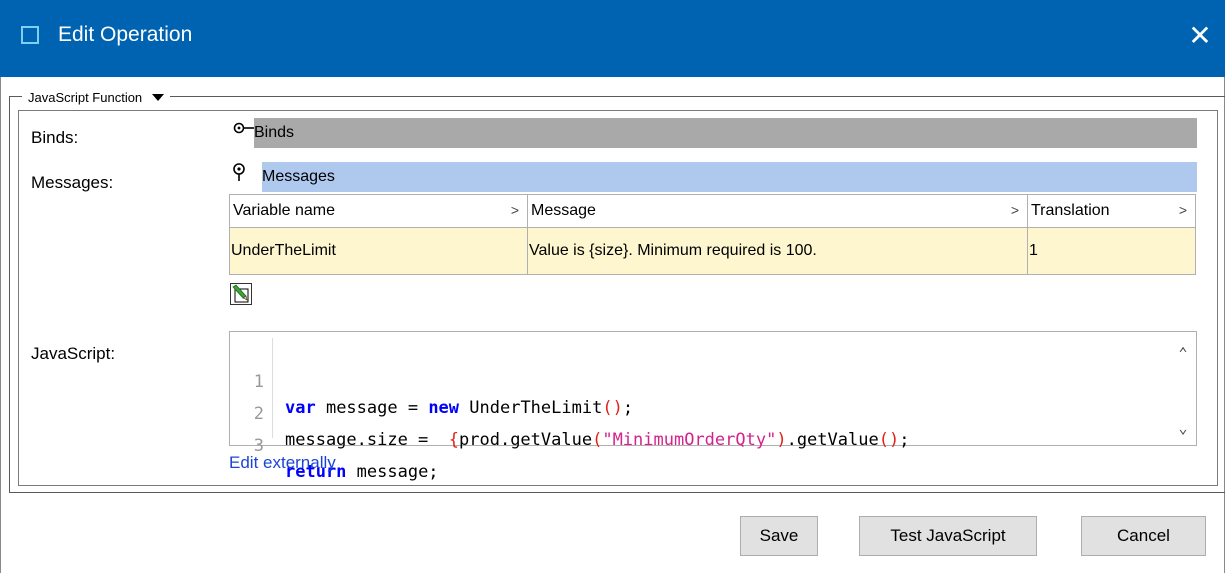  Describe the element at coordinates (0, 325) in the screenshot. I see `window-border-left` at that location.